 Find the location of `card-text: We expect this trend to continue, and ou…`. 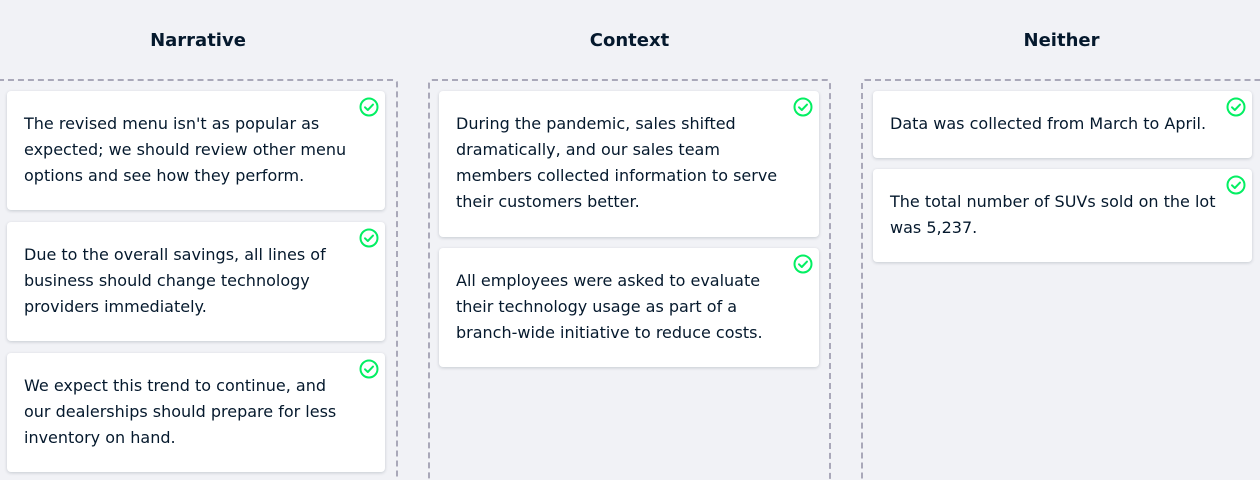

card-text: We expect this trend to continue, and ou… is located at coordinates (180, 411).